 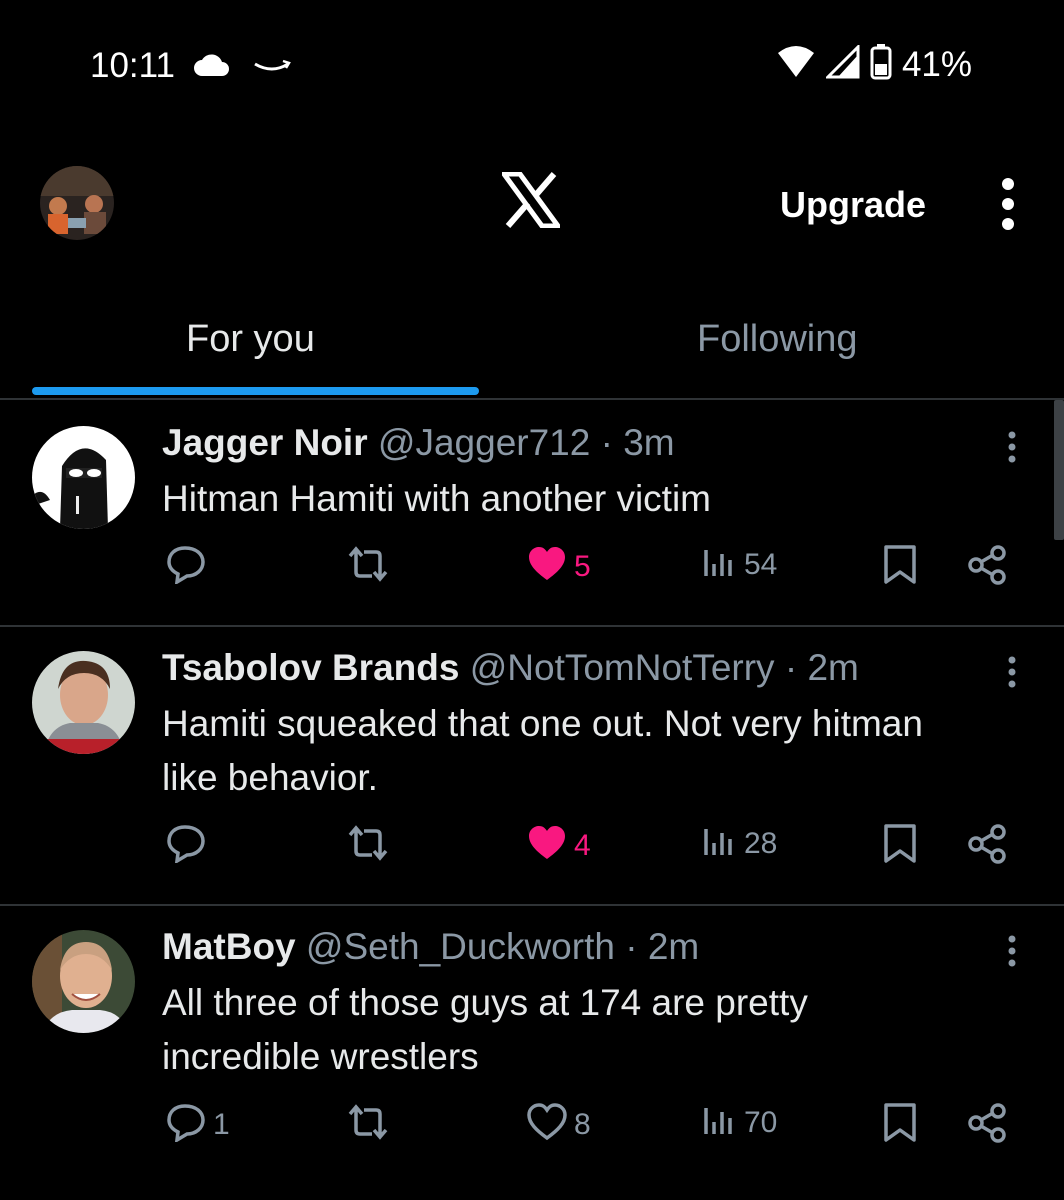 I want to click on like-button: 5, so click(x=558, y=566).